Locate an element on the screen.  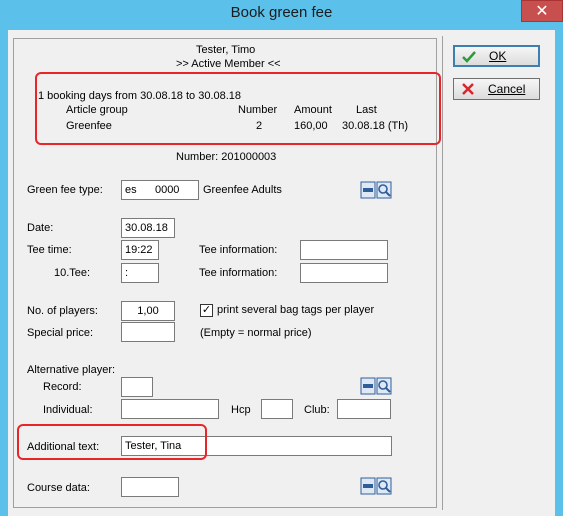
x-icon is located at coordinates (468, 89).